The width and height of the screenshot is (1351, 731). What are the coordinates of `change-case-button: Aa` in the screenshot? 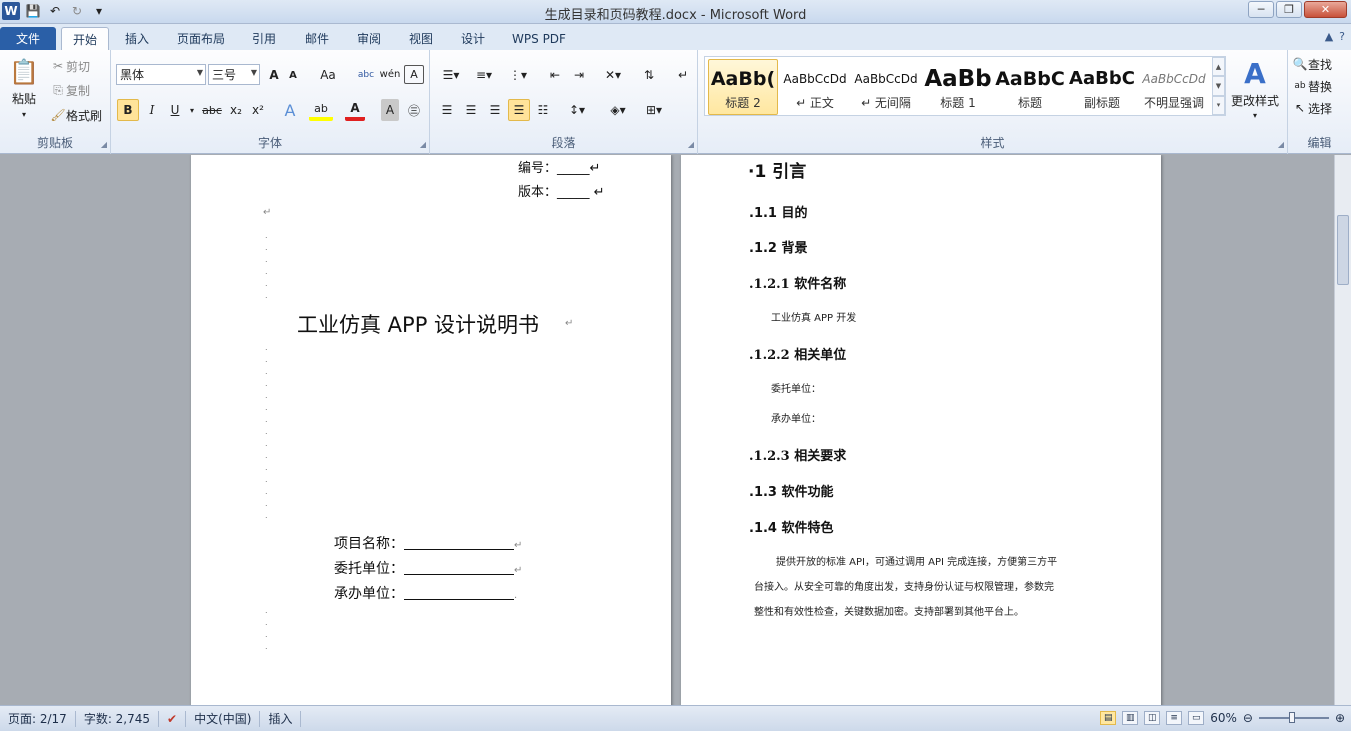 It's located at (328, 74).